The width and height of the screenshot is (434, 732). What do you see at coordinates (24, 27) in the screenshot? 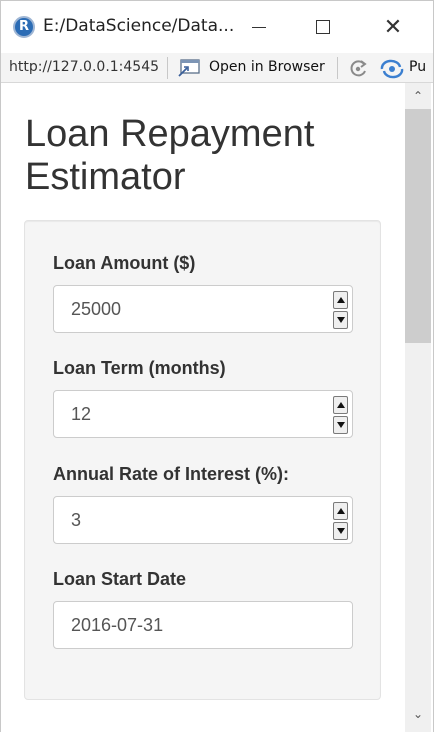
I see `r-logo-icon: R` at bounding box center [24, 27].